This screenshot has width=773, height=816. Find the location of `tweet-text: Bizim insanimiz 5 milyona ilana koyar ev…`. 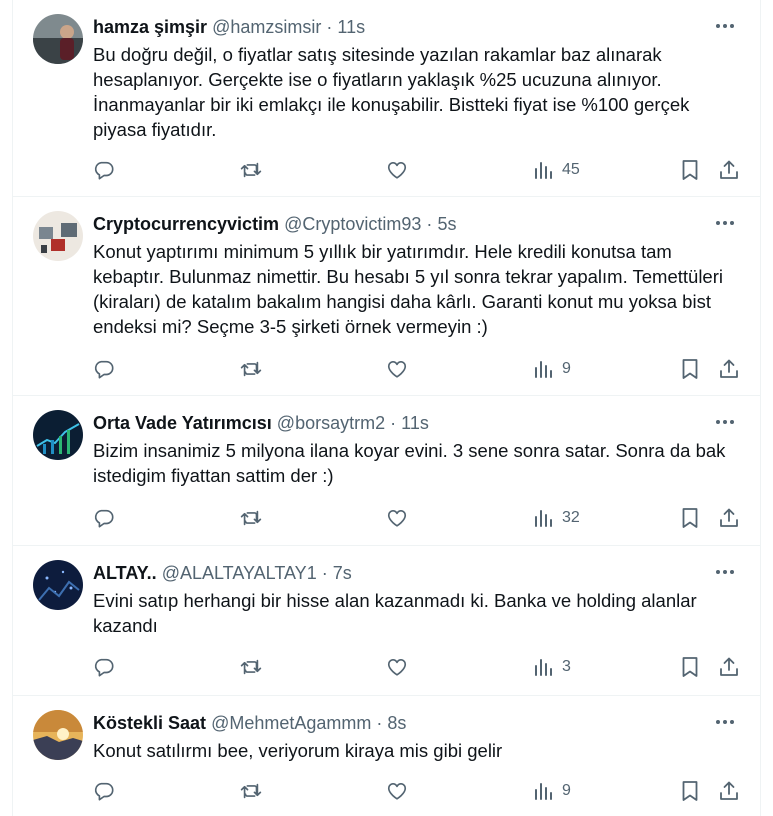

tweet-text: Bizim insanimiz 5 milyona ilana koyar ev… is located at coordinates (409, 463).